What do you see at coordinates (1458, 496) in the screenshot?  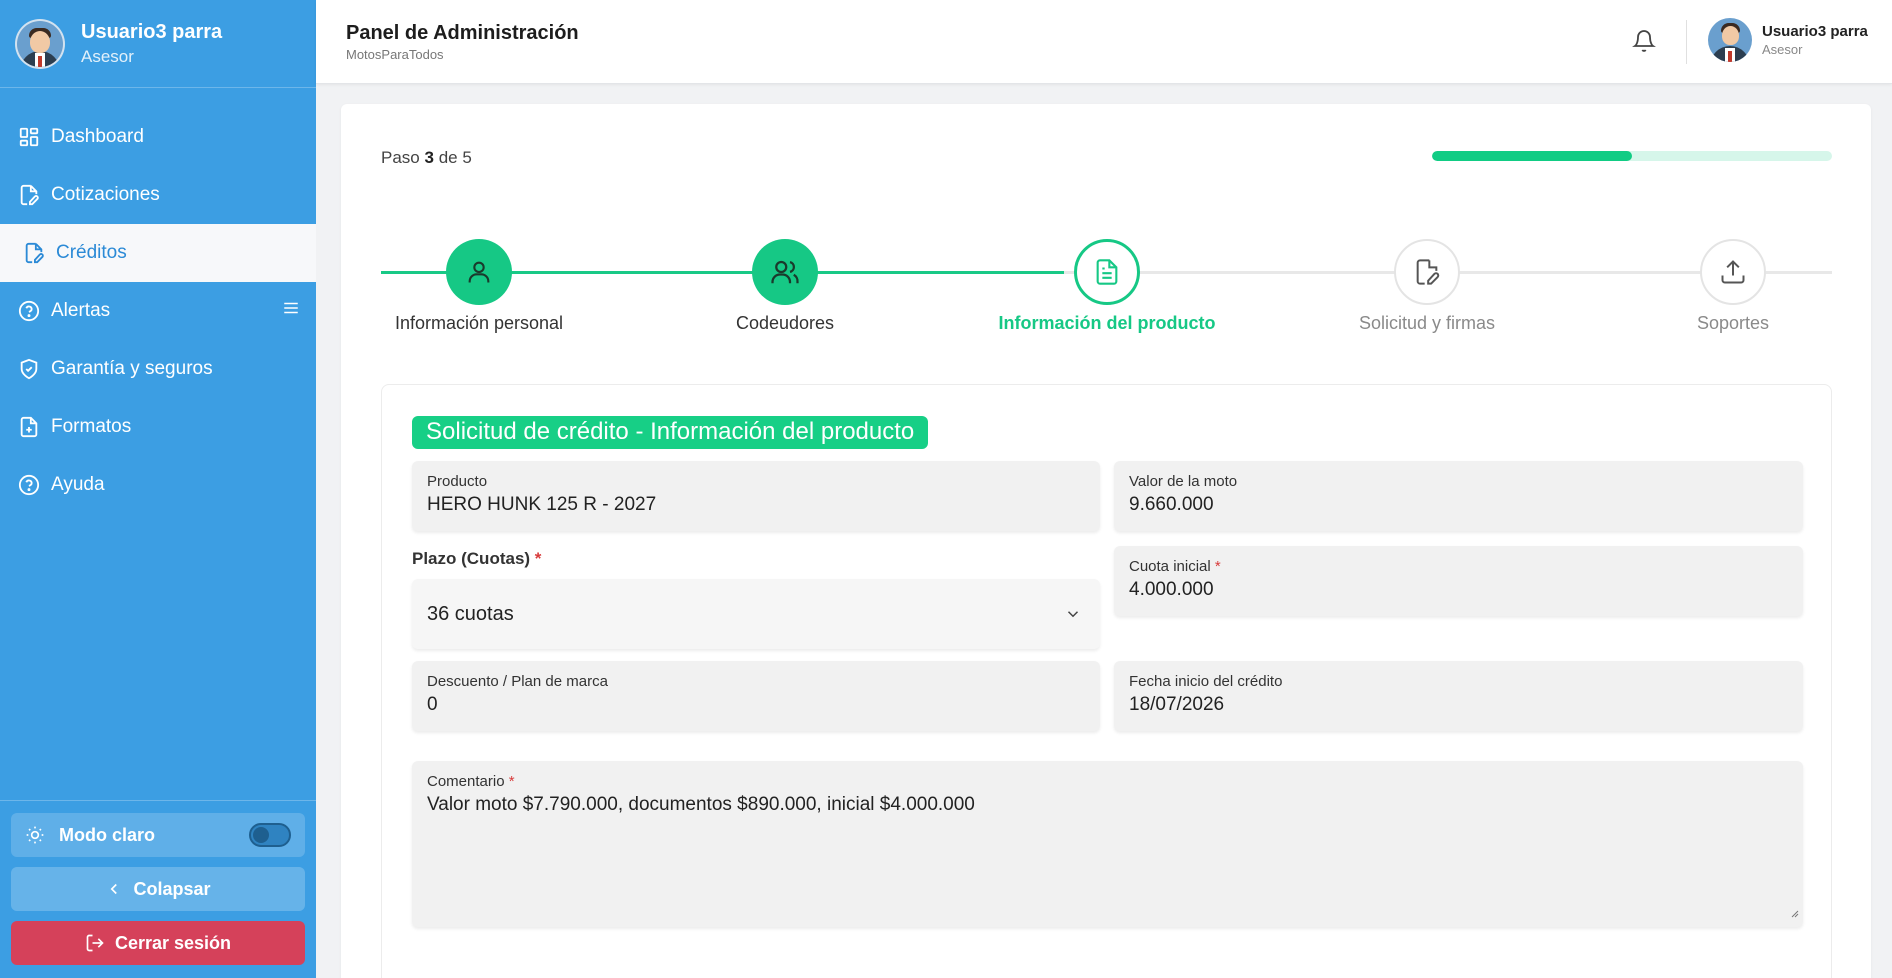 I see `valor-moto-field: Valor de la moto 9.660.000` at bounding box center [1458, 496].